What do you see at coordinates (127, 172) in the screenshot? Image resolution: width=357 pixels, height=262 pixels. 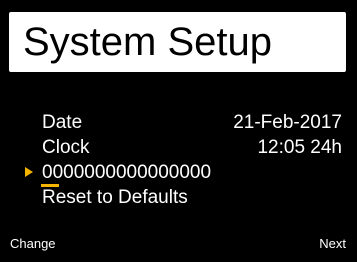 I see `id-entry-value: 0000000000000000` at bounding box center [127, 172].